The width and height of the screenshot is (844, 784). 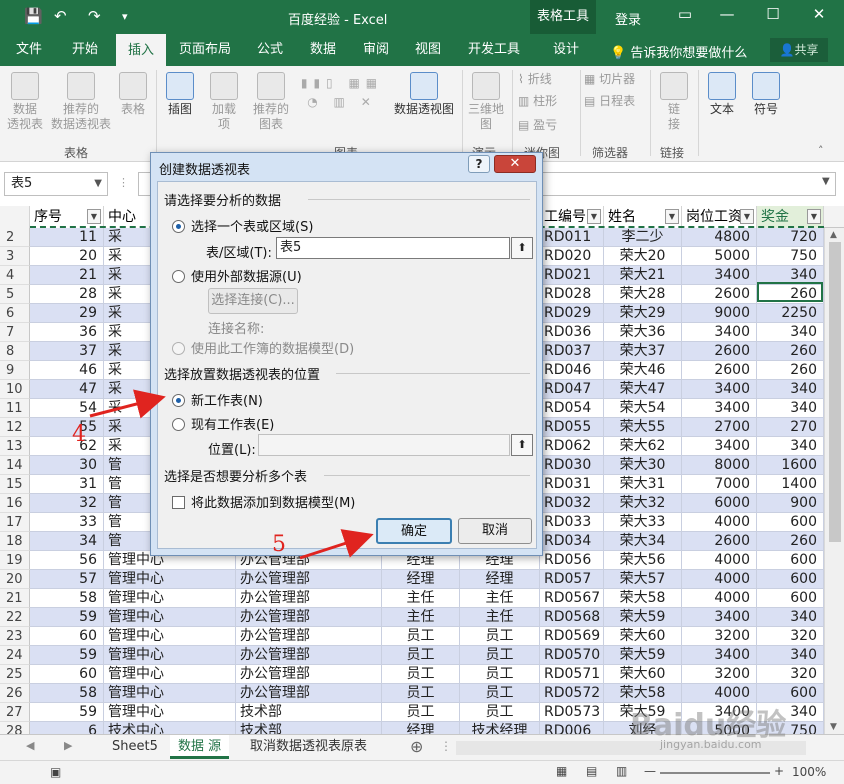 I want to click on annotation-step-5: 5, so click(x=279, y=544).